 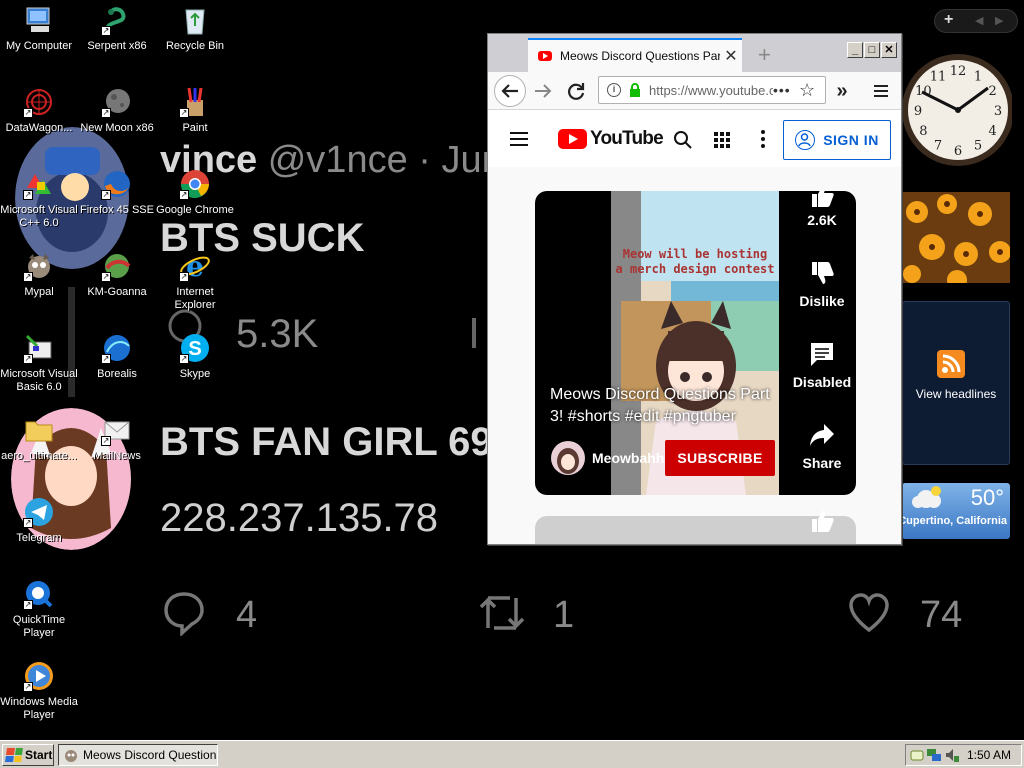 I want to click on more-vertical-icon, so click(x=763, y=139).